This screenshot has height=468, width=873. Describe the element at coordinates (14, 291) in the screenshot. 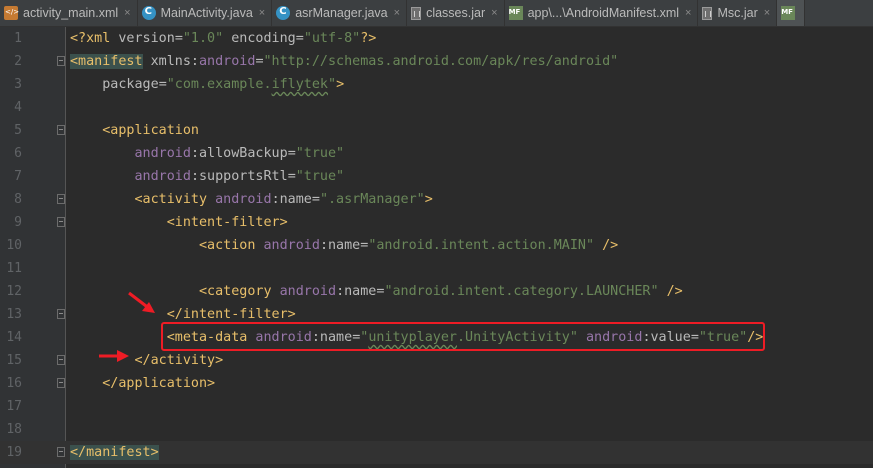

I see `line-number: 12` at that location.